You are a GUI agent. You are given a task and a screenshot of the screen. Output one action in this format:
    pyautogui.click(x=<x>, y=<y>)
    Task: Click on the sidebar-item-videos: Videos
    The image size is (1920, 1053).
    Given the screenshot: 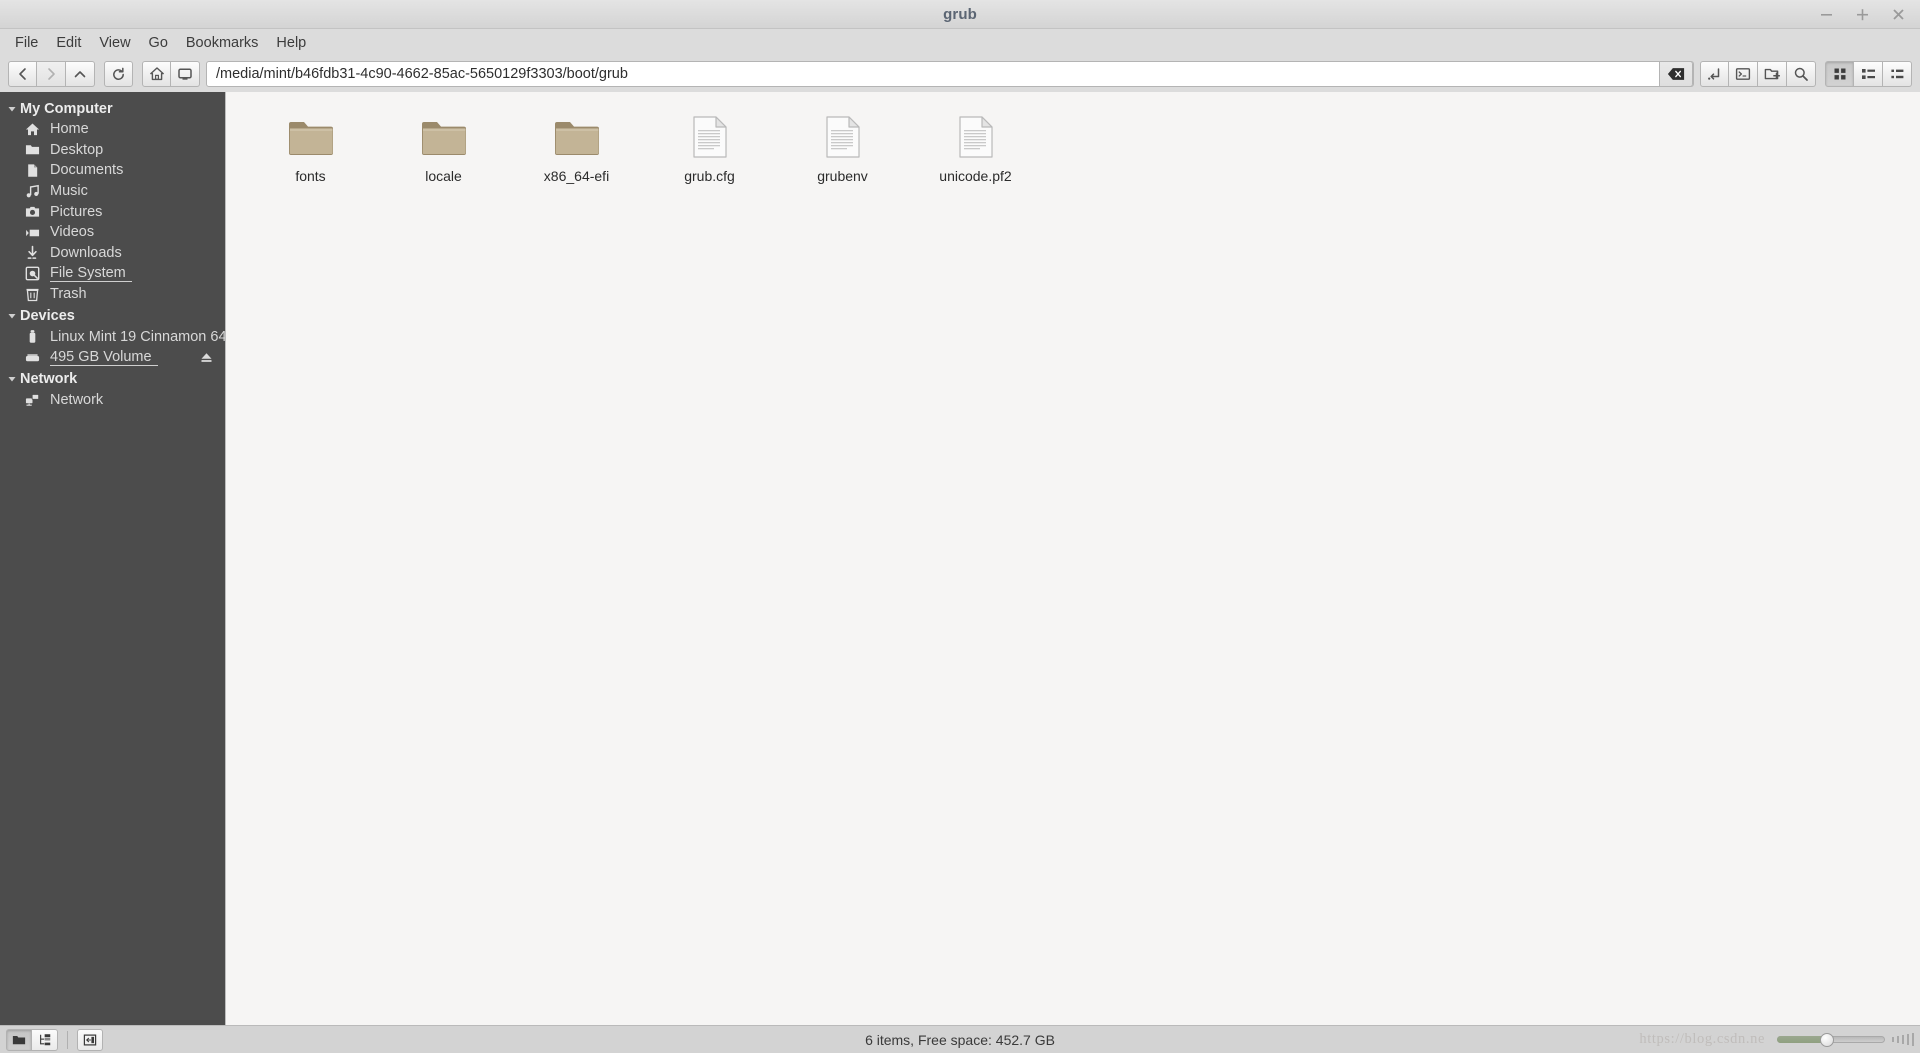 What is the action you would take?
    pyautogui.click(x=112, y=232)
    